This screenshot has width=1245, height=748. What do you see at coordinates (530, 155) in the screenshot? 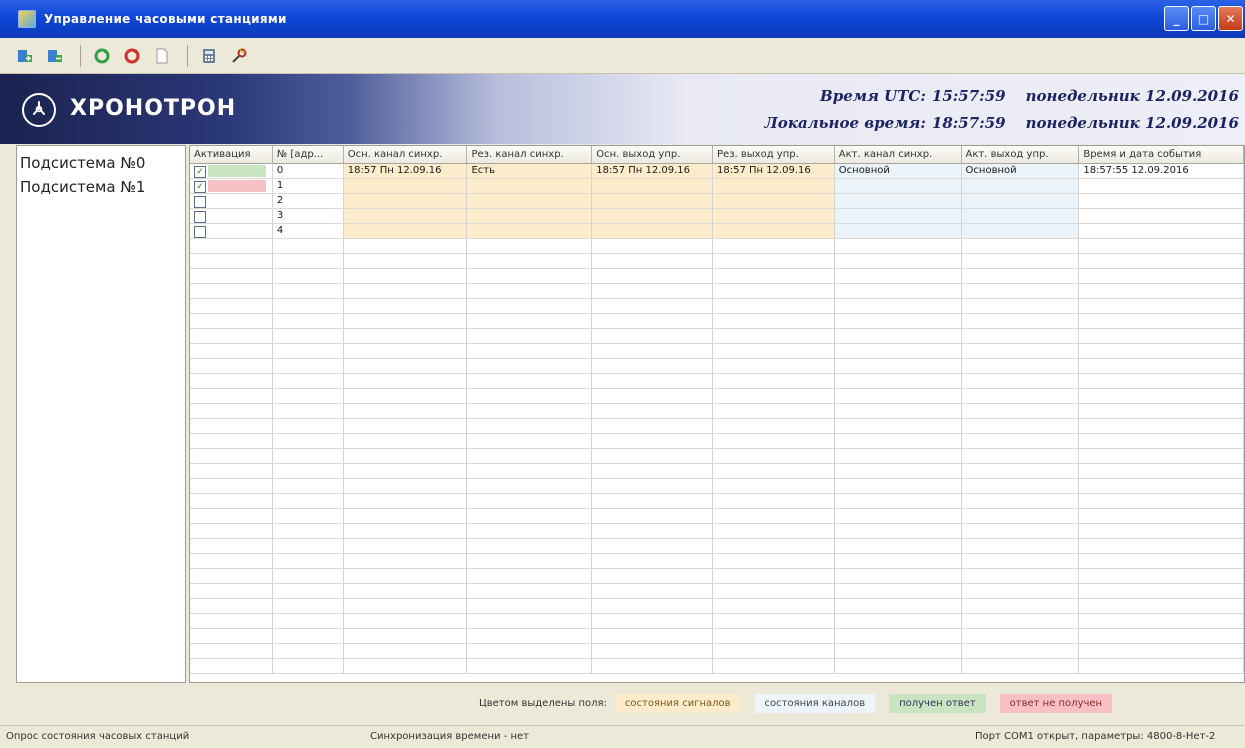
I see `column-header-reserve-sync: Рез. канал синхр.` at bounding box center [530, 155].